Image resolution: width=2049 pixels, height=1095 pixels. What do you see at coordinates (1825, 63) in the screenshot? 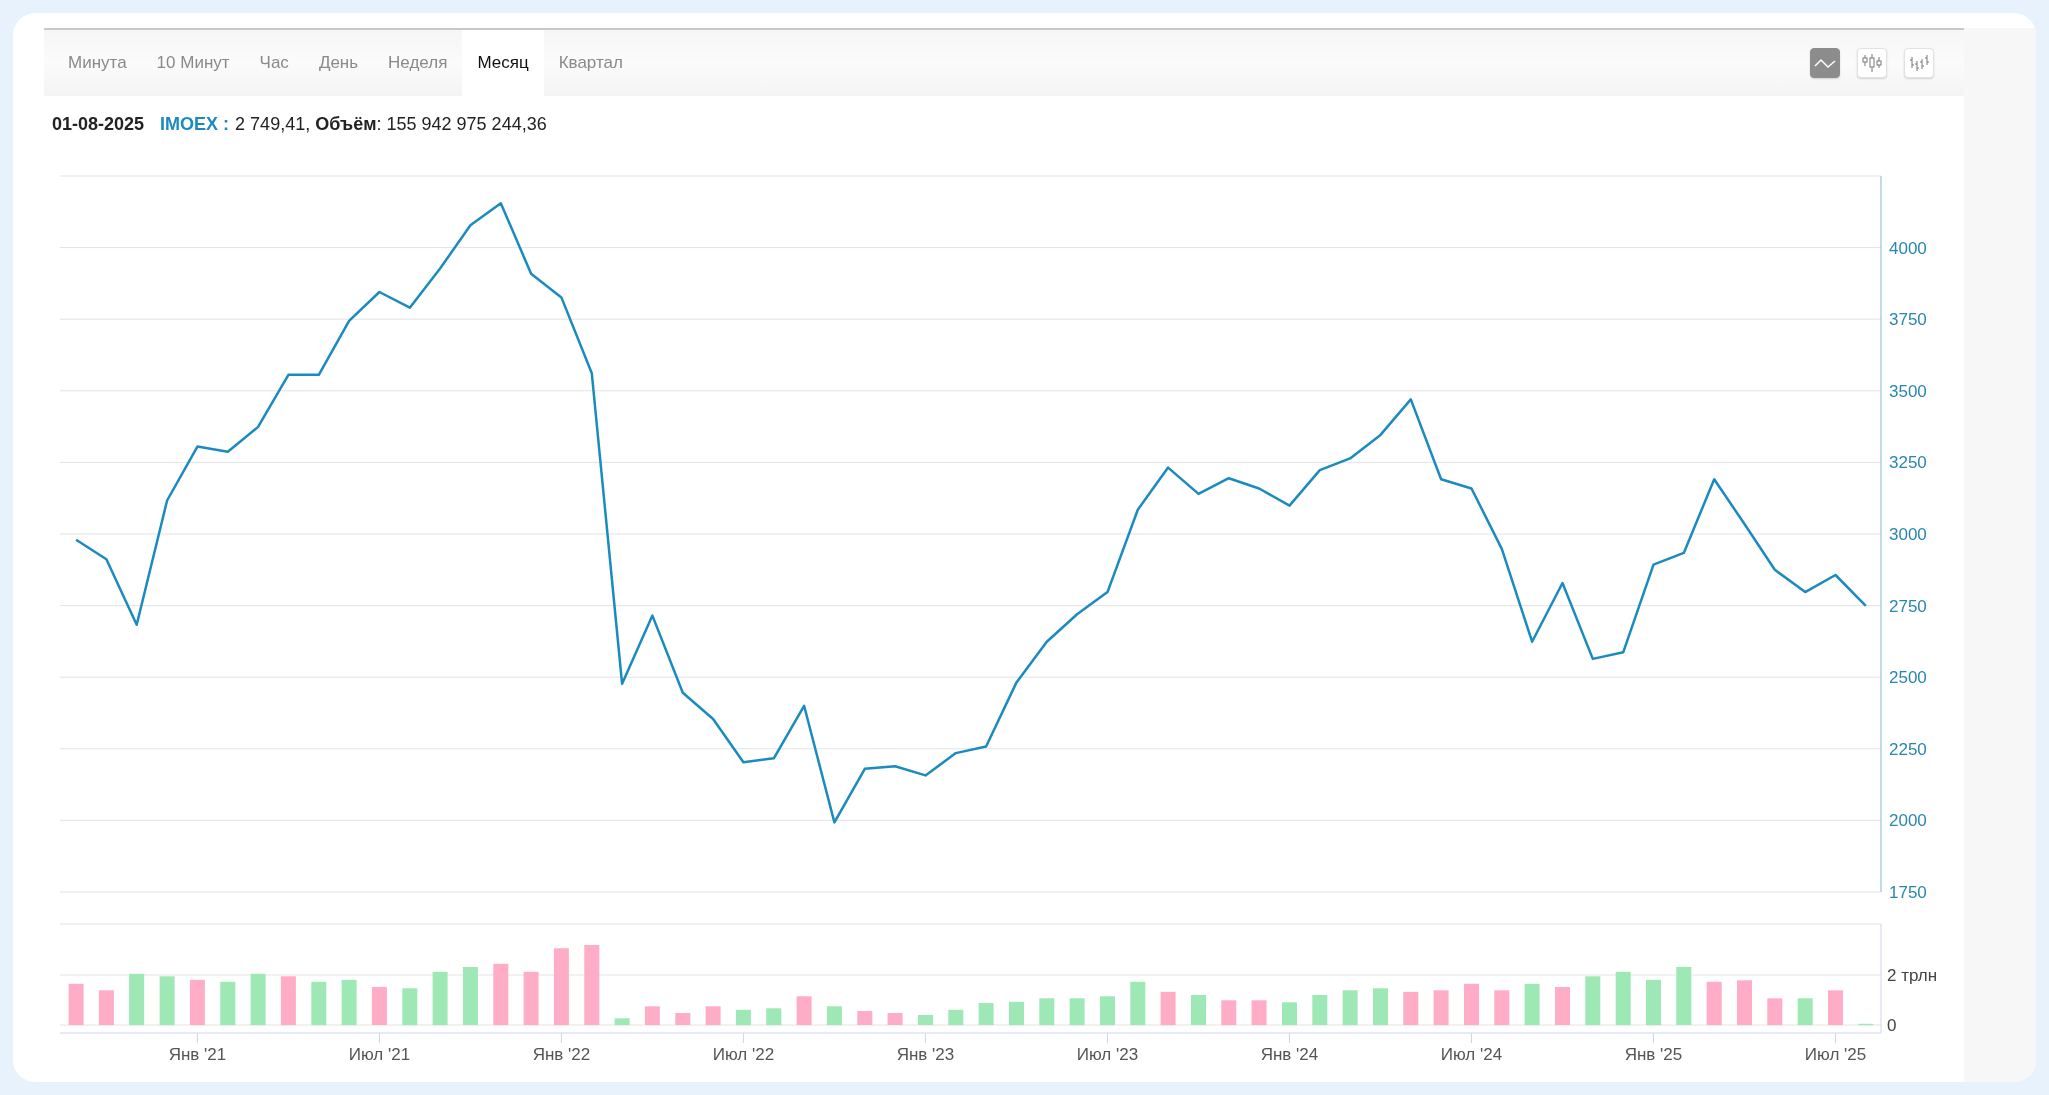
I see `chart-type-button` at bounding box center [1825, 63].